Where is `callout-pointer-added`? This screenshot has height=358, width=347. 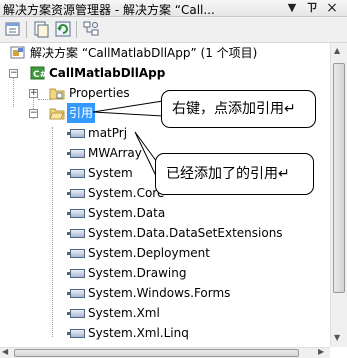
callout-pointer-added is located at coordinates (146, 155).